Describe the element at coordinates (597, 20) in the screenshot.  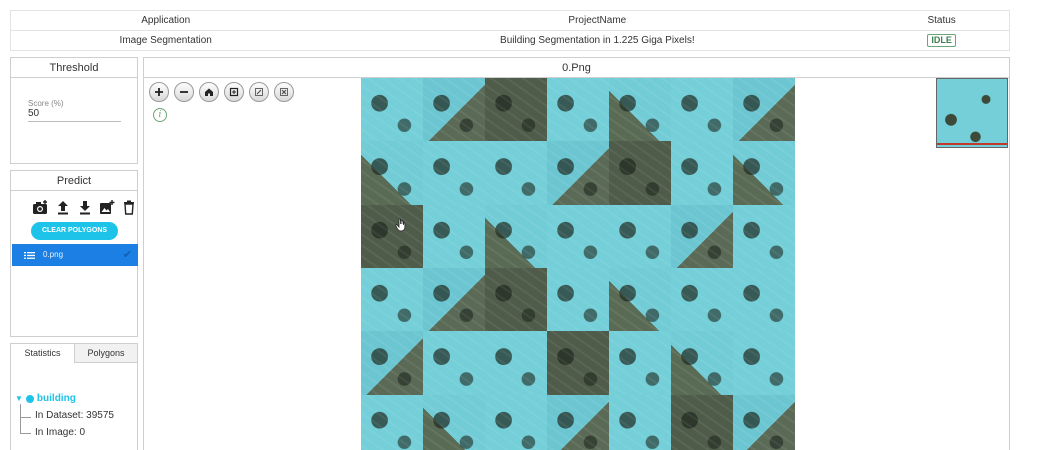
I see `header-project-label: ProjectName` at that location.